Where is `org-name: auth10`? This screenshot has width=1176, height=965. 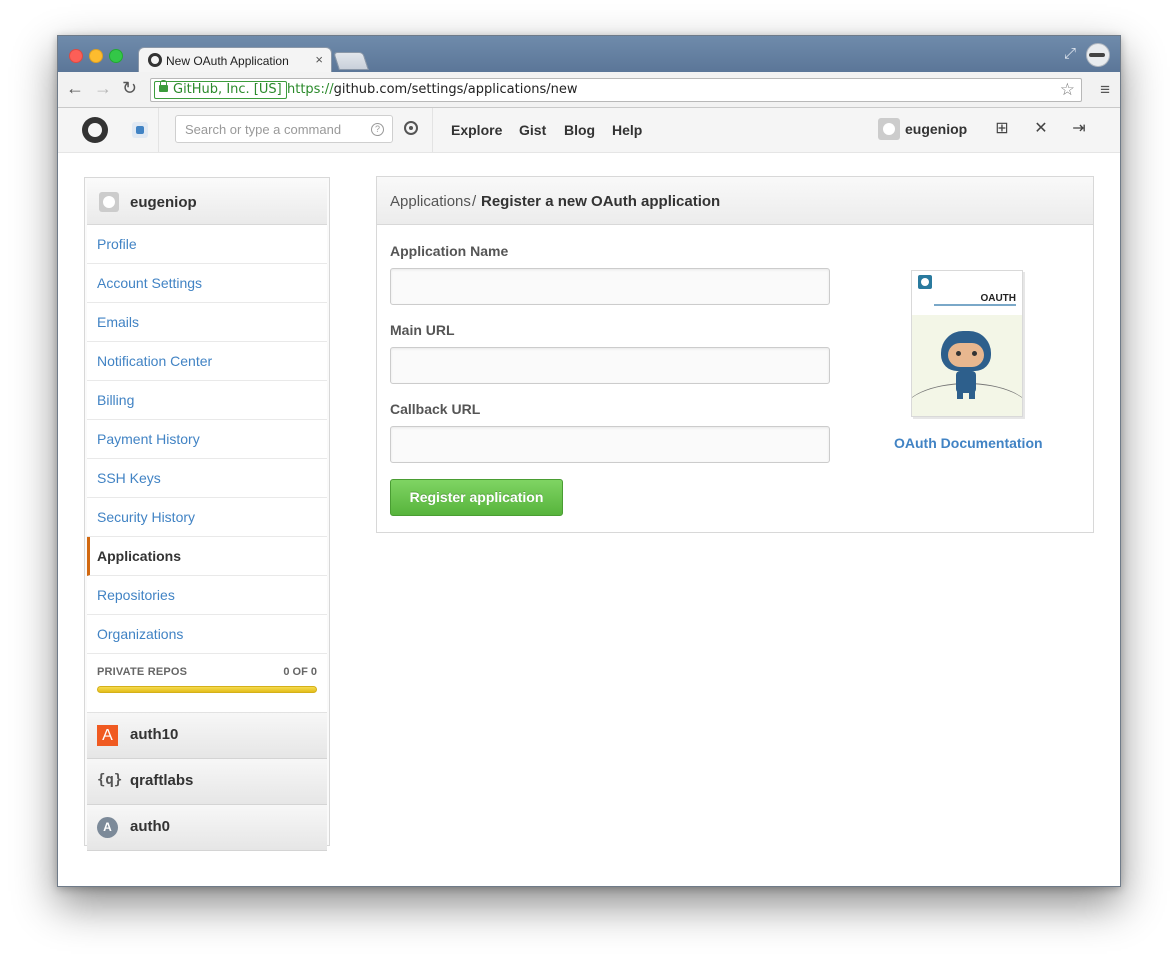 org-name: auth10 is located at coordinates (154, 734).